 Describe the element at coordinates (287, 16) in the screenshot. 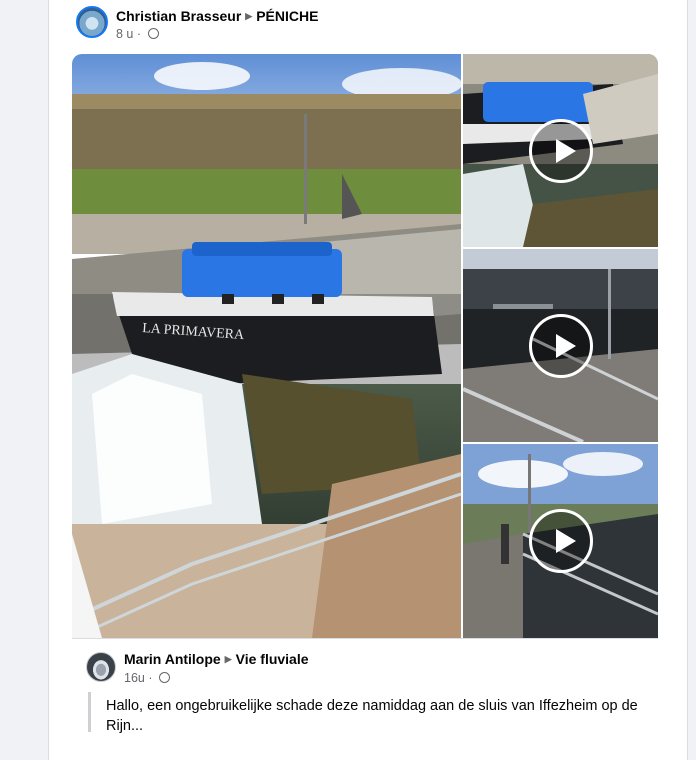

I see `group-name: PÉNICHE` at that location.